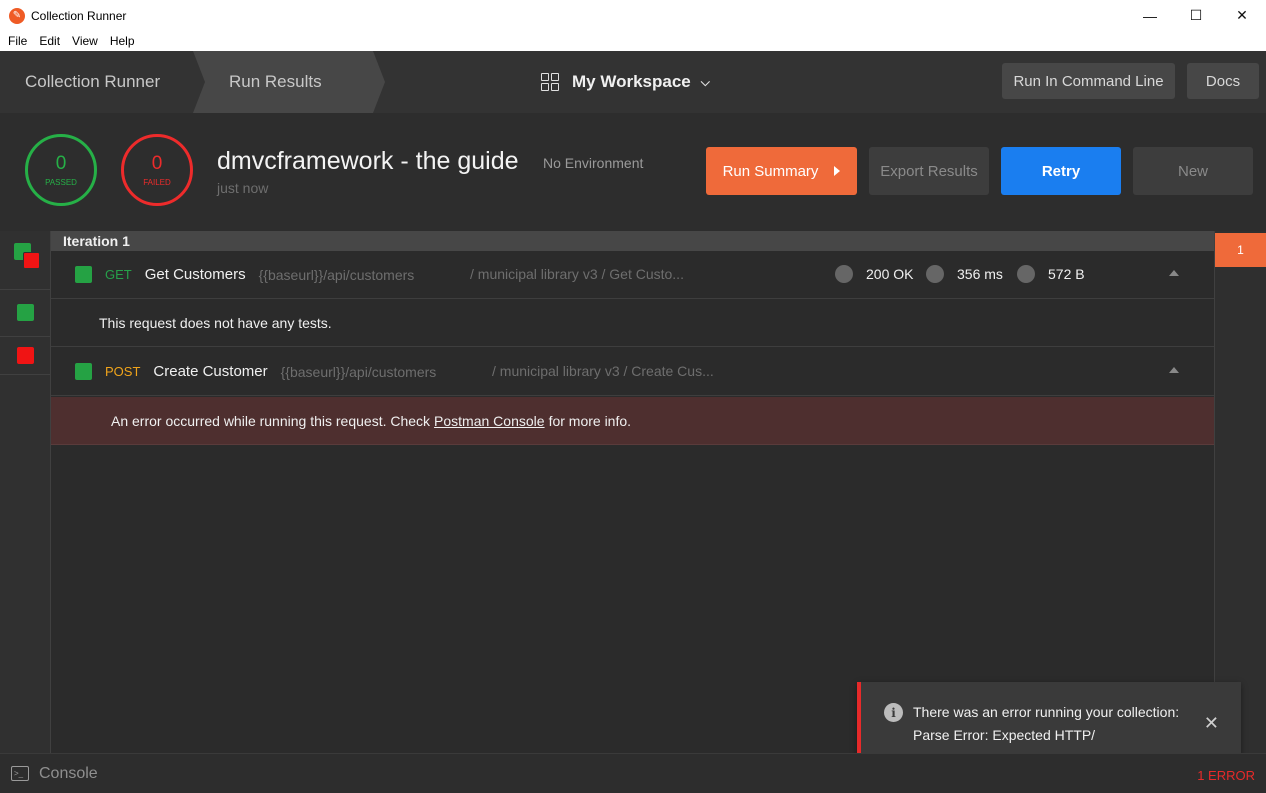  I want to click on breadcrumb-collection-runner: Collection Runner, so click(97, 82).